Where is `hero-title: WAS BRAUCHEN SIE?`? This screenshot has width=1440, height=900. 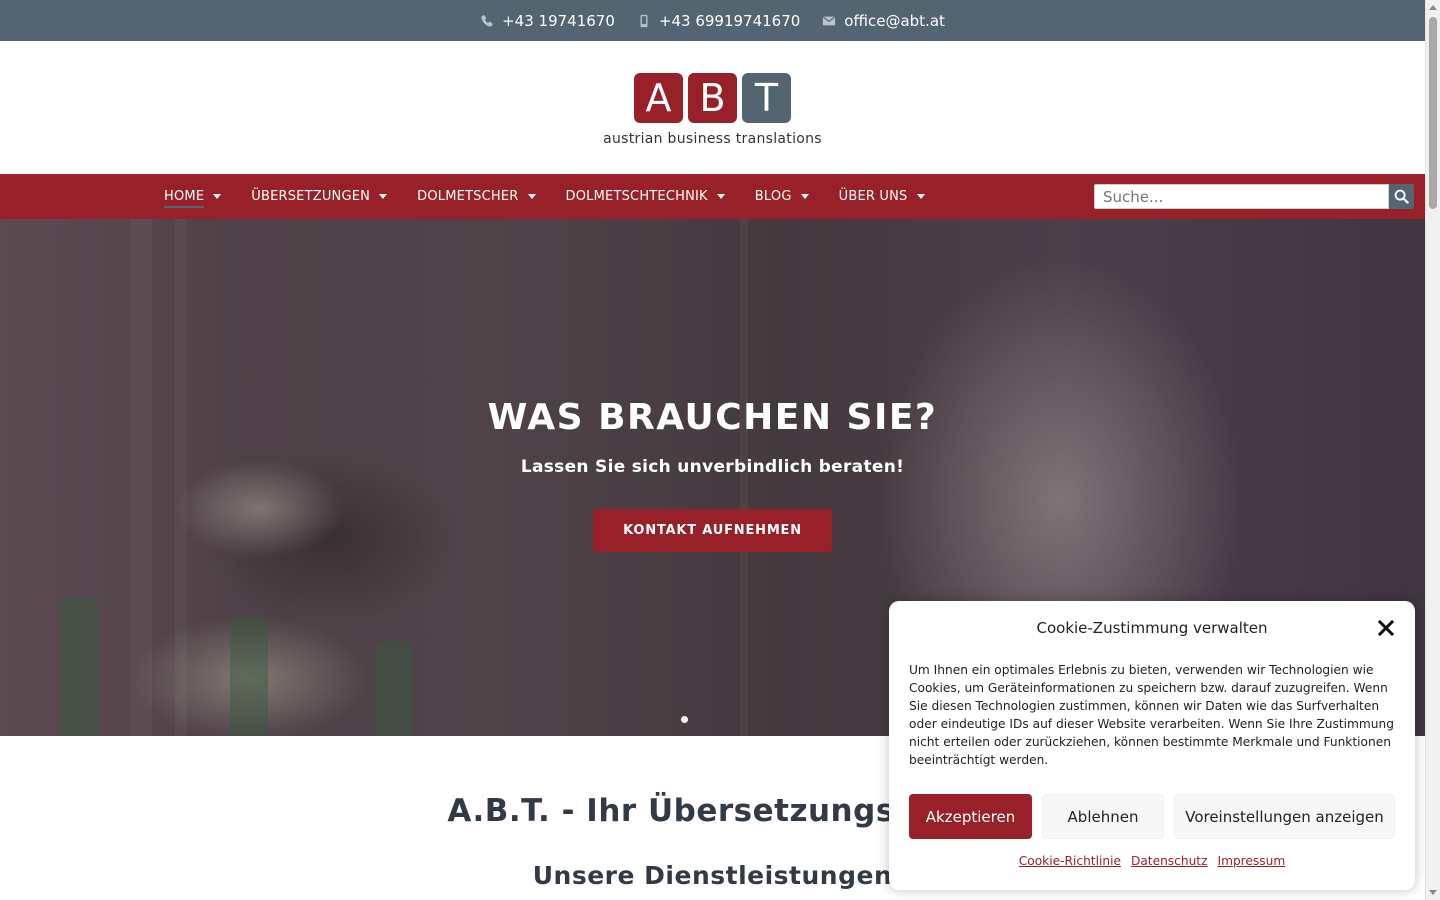 hero-title: WAS BRAUCHEN SIE? is located at coordinates (712, 417).